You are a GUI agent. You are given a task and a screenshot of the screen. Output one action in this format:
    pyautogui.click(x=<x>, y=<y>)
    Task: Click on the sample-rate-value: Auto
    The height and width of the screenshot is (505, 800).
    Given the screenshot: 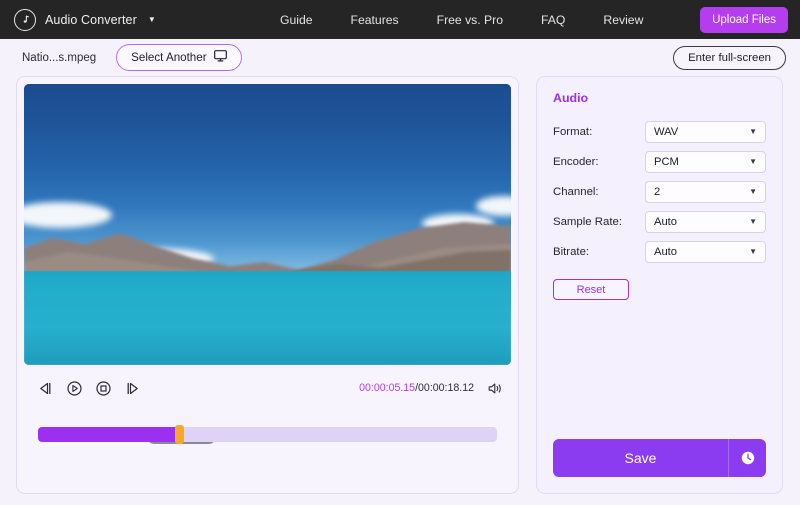 What is the action you would take?
    pyautogui.click(x=666, y=222)
    